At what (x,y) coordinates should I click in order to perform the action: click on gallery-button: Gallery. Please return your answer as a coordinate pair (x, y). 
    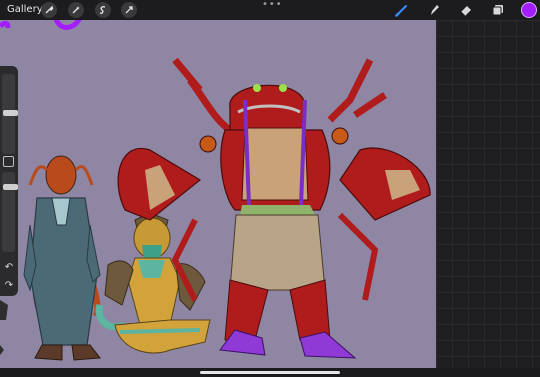
    Looking at the image, I should click on (25, 10).